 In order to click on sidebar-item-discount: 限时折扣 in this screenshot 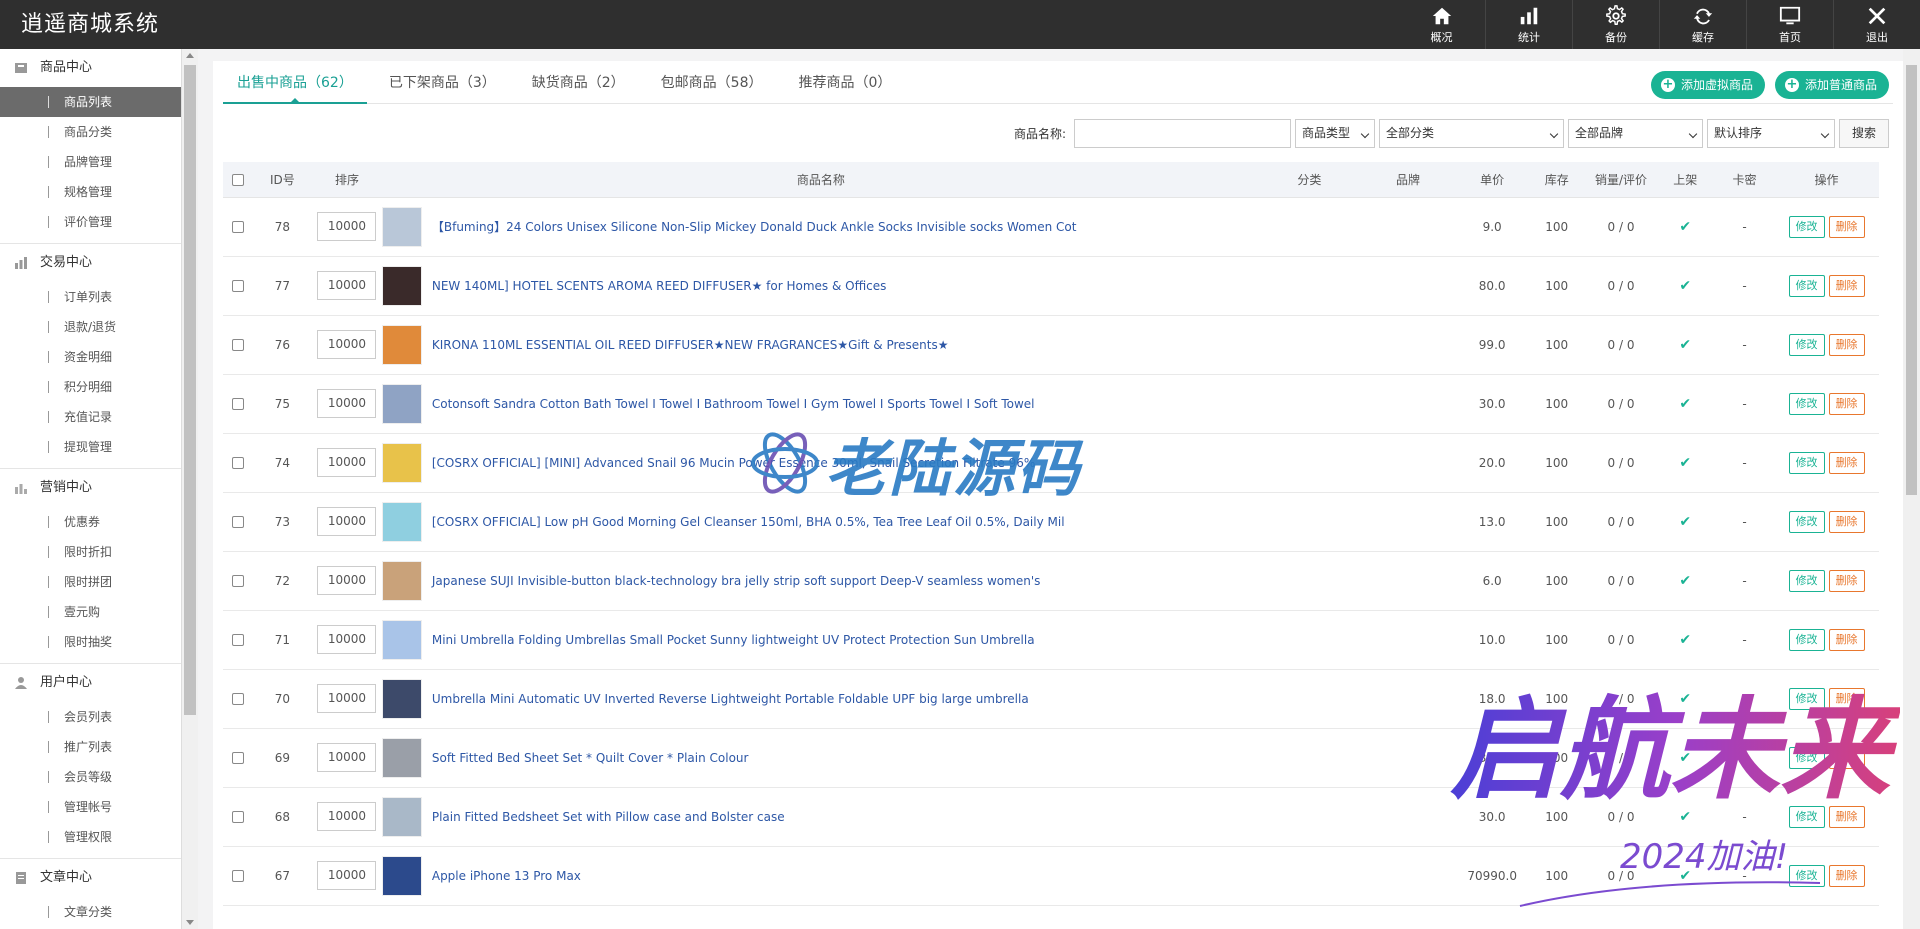, I will do `click(90, 552)`.